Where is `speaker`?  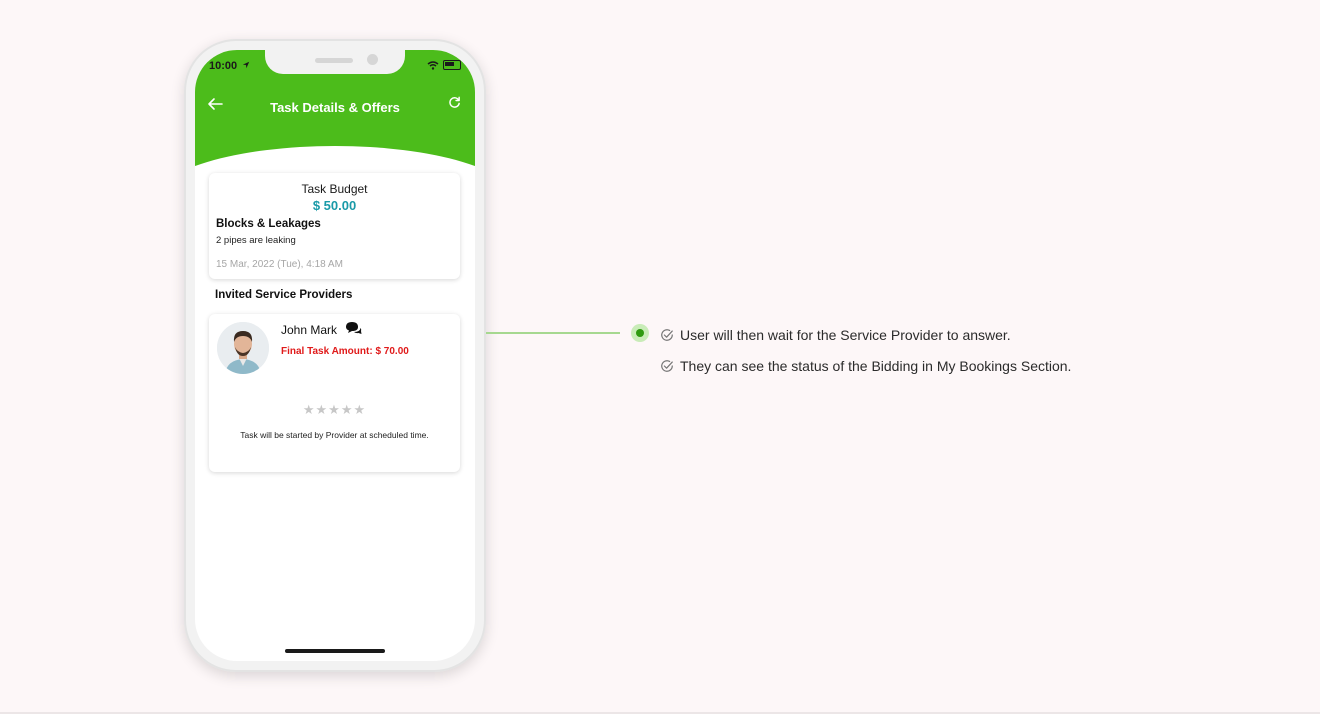
speaker is located at coordinates (334, 60).